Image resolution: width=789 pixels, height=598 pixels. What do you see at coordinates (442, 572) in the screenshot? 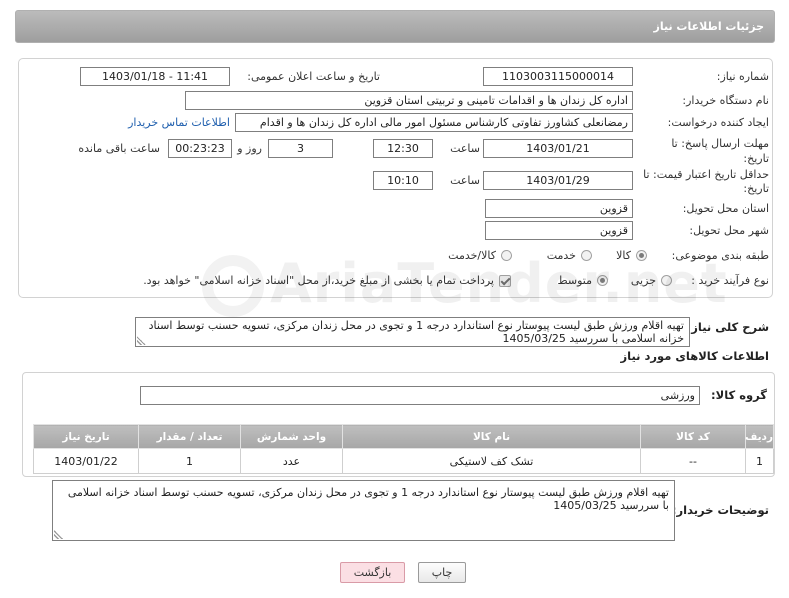
I see `print-button: چاپ` at bounding box center [442, 572].